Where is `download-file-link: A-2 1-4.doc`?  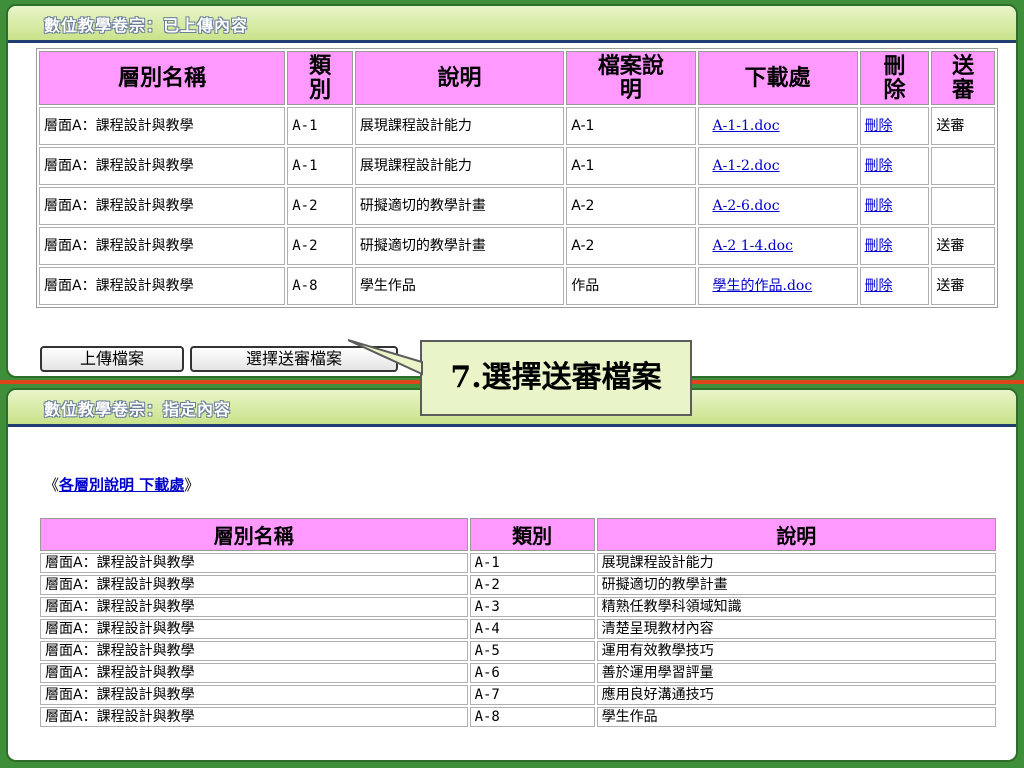
download-file-link: A-2 1-4.doc is located at coordinates (753, 246).